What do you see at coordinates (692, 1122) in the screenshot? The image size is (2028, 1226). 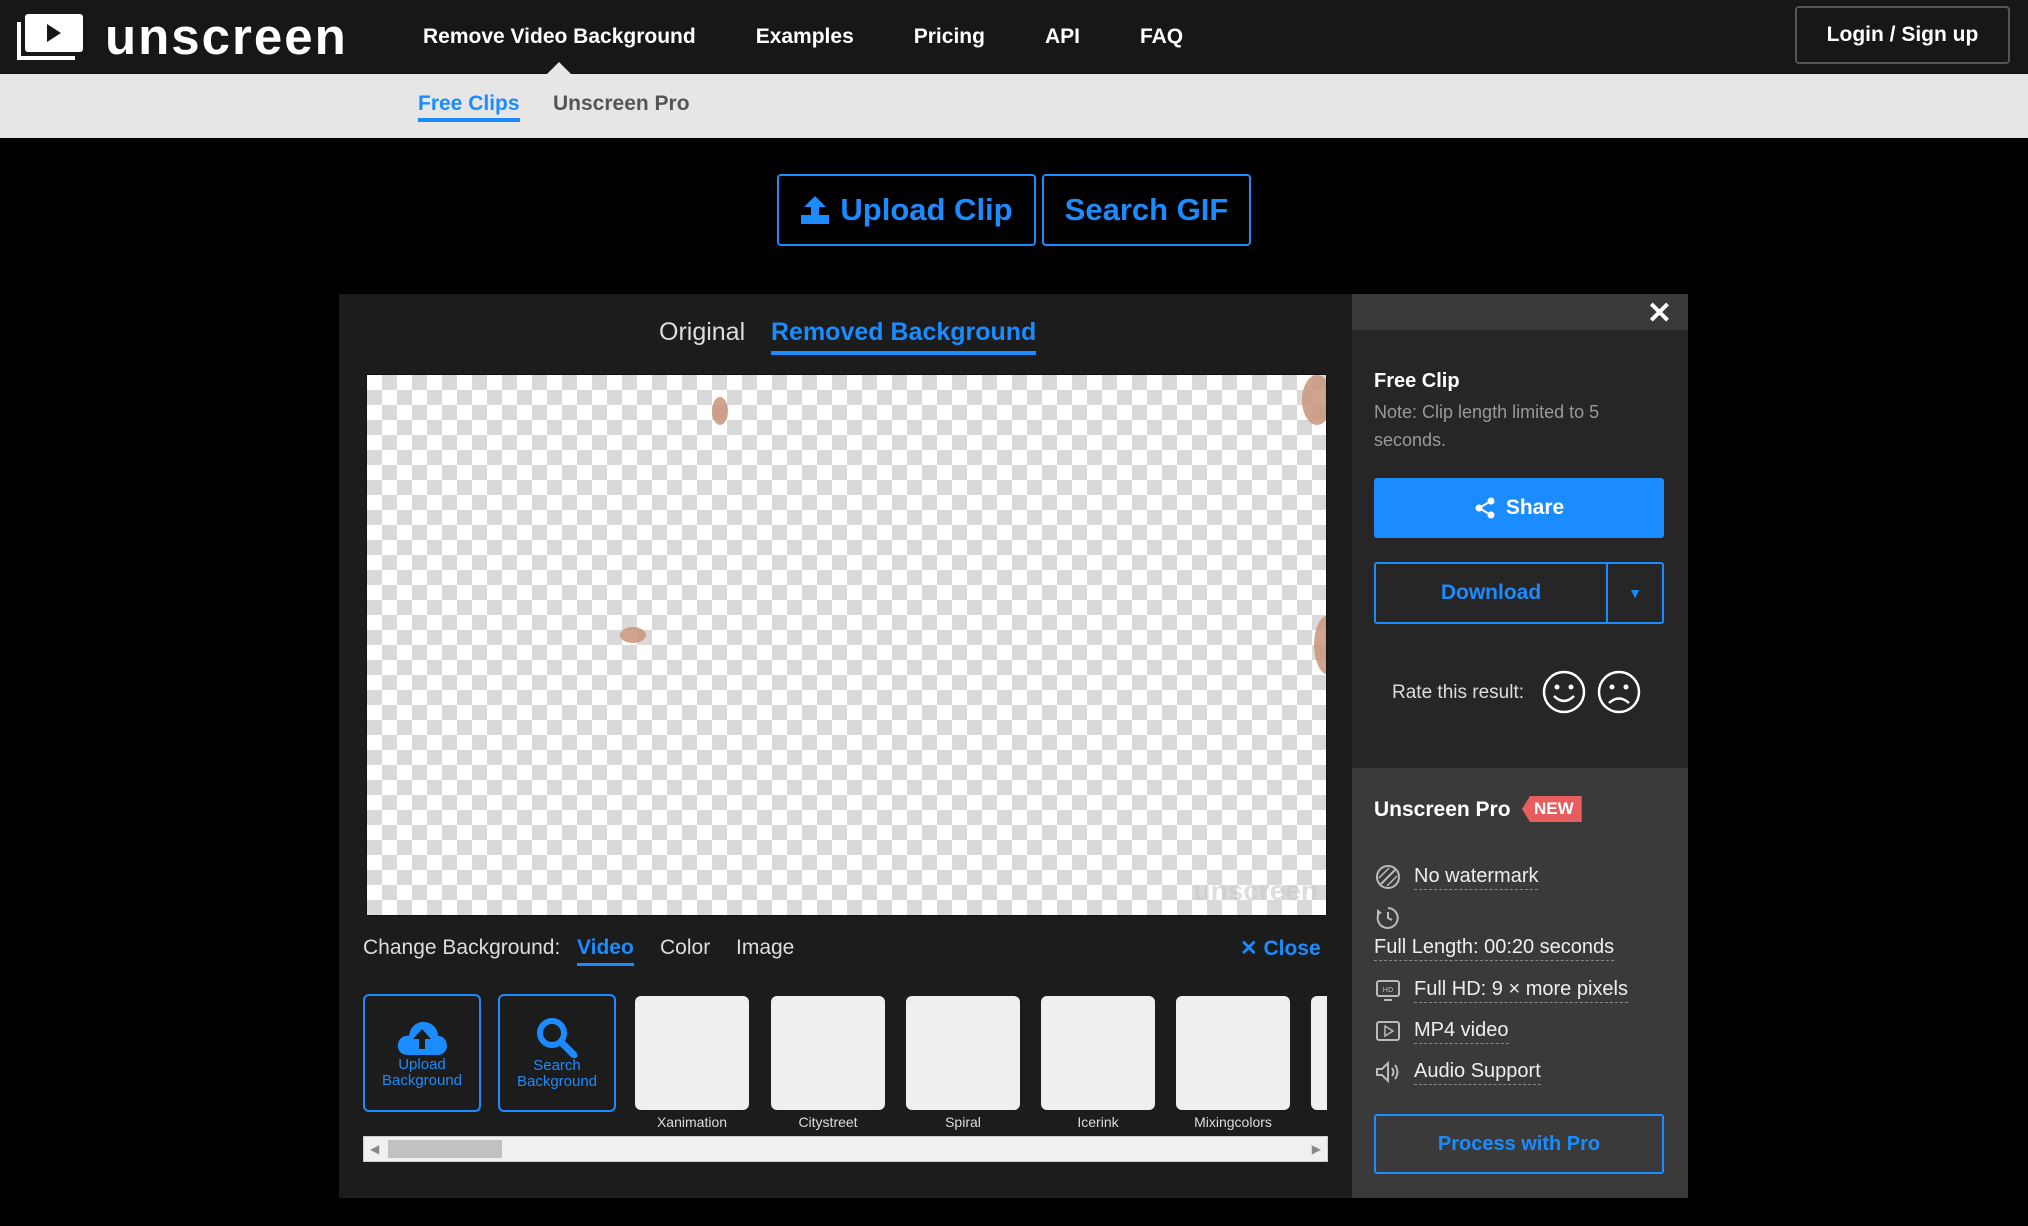 I see `bg-thumbnail-label: Xanimation` at bounding box center [692, 1122].